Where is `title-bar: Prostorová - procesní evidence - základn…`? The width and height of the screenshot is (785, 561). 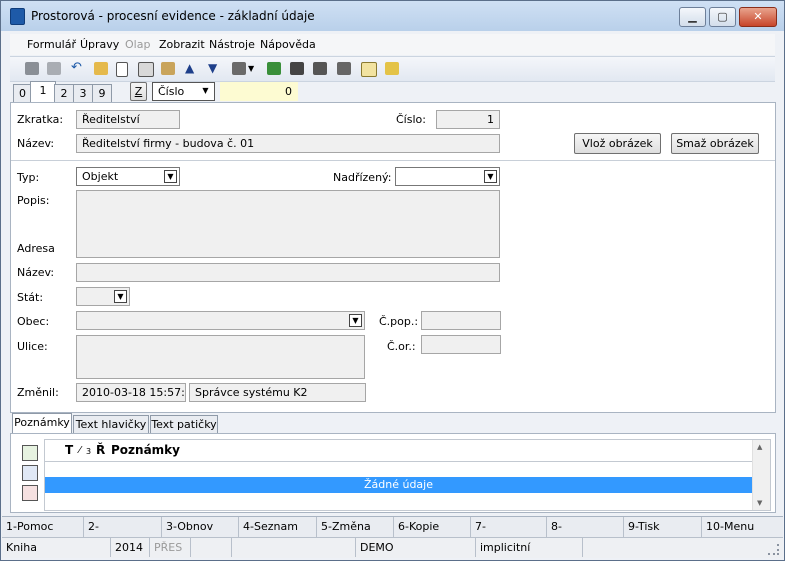
title-bar: Prostorová - procesní evidence - základn… is located at coordinates (392, 16).